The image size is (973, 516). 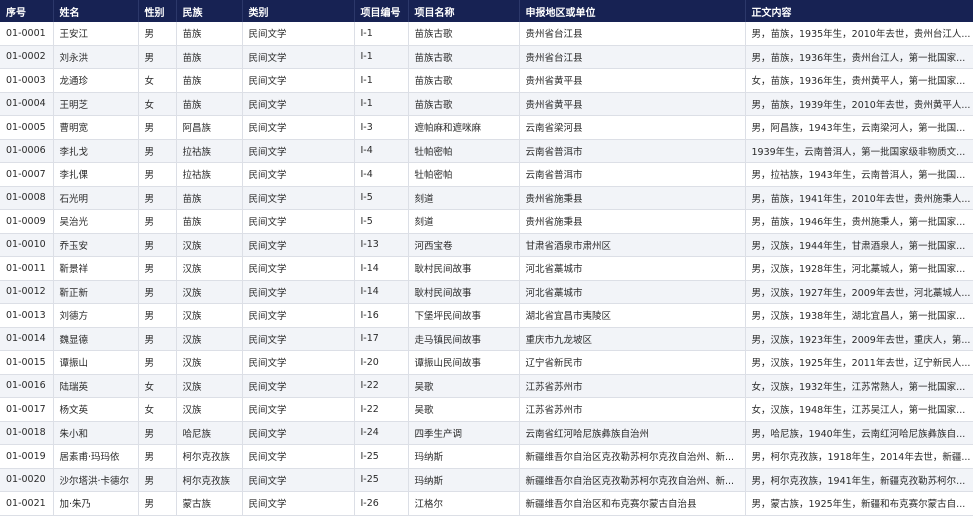 I want to click on cell-index: 01-0012, so click(x=27, y=292).